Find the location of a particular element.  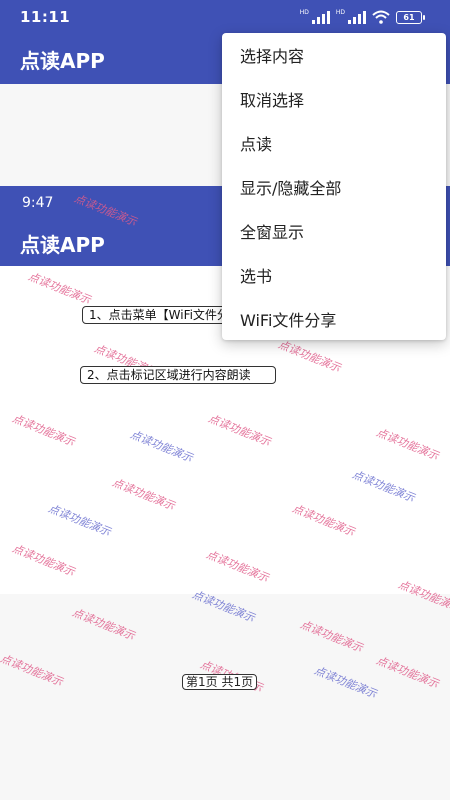

menu-item-read-aloud: 点读 is located at coordinates (334, 143).